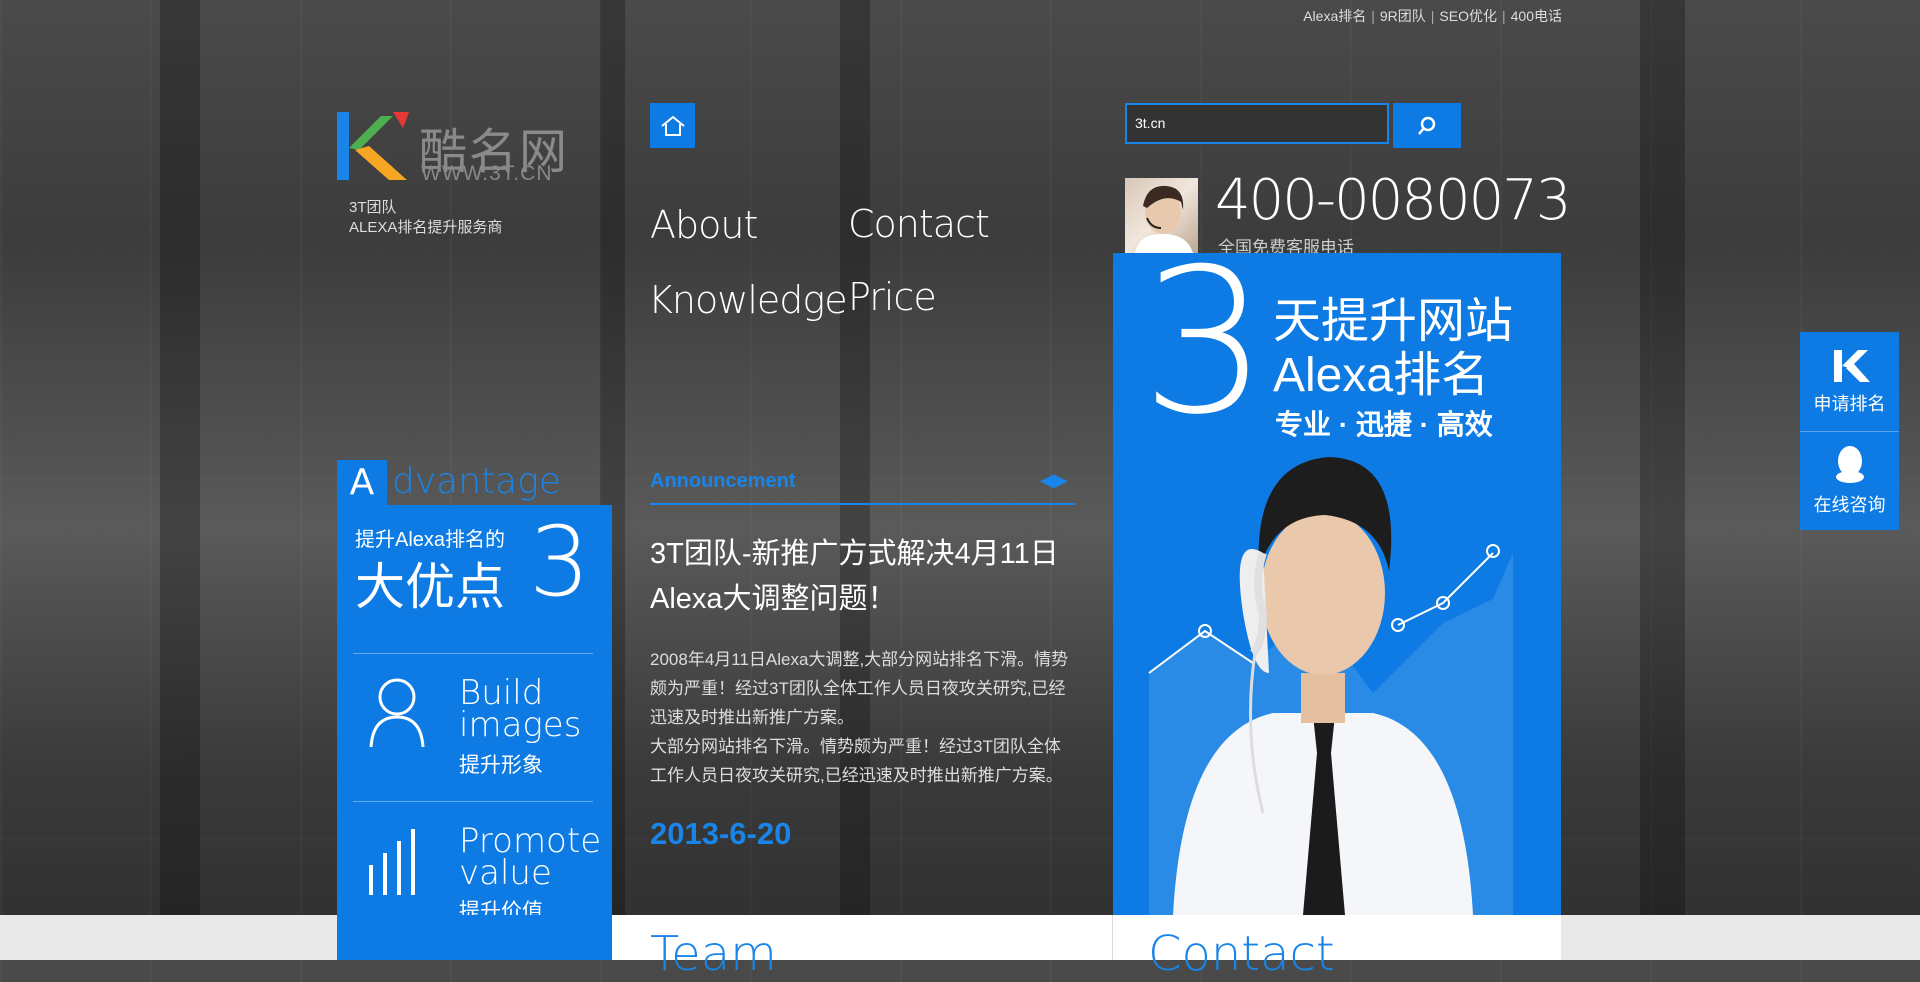 The height and width of the screenshot is (982, 1920). What do you see at coordinates (560, 562) in the screenshot?
I see `advantage-count: 3` at bounding box center [560, 562].